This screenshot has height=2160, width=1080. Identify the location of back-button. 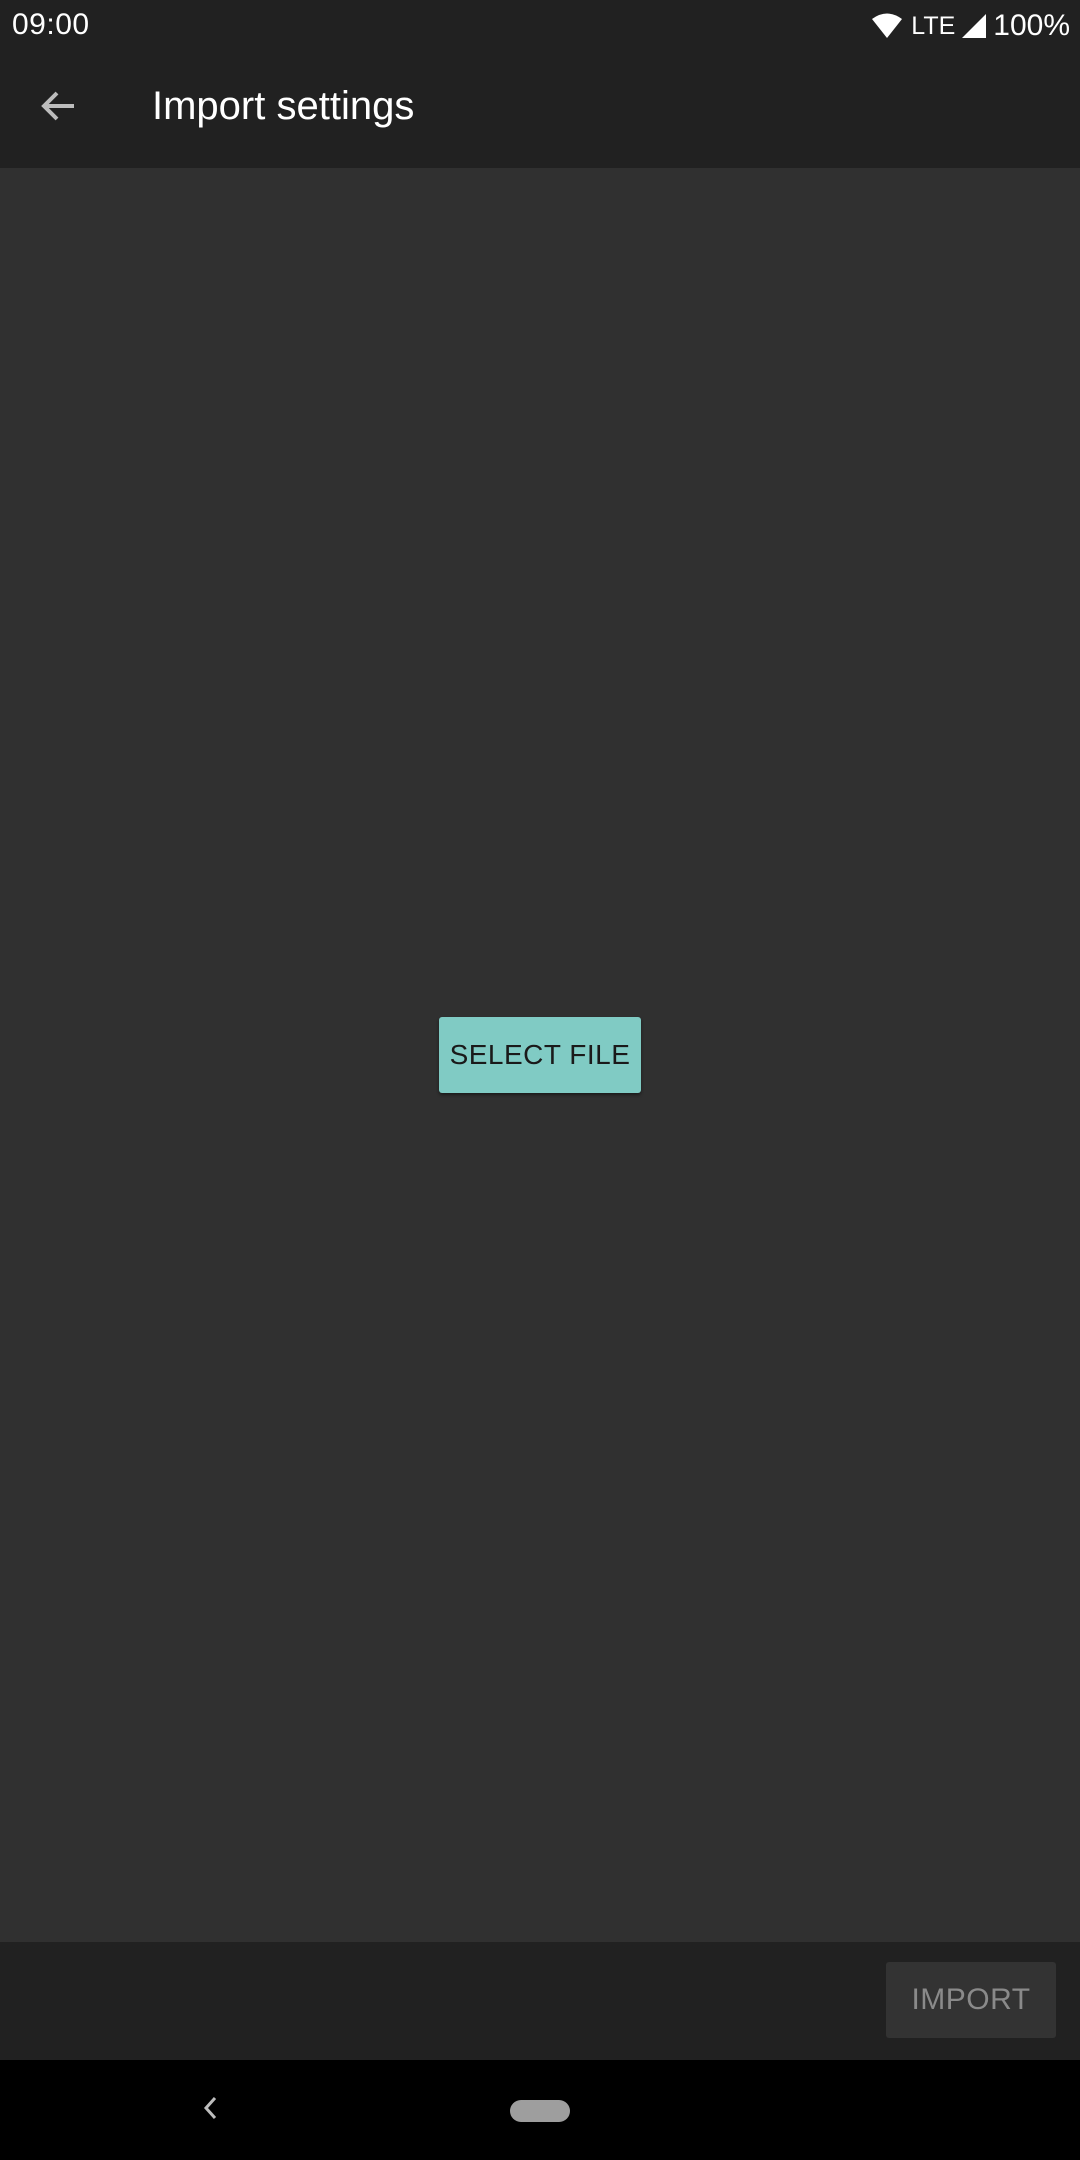
(58, 108).